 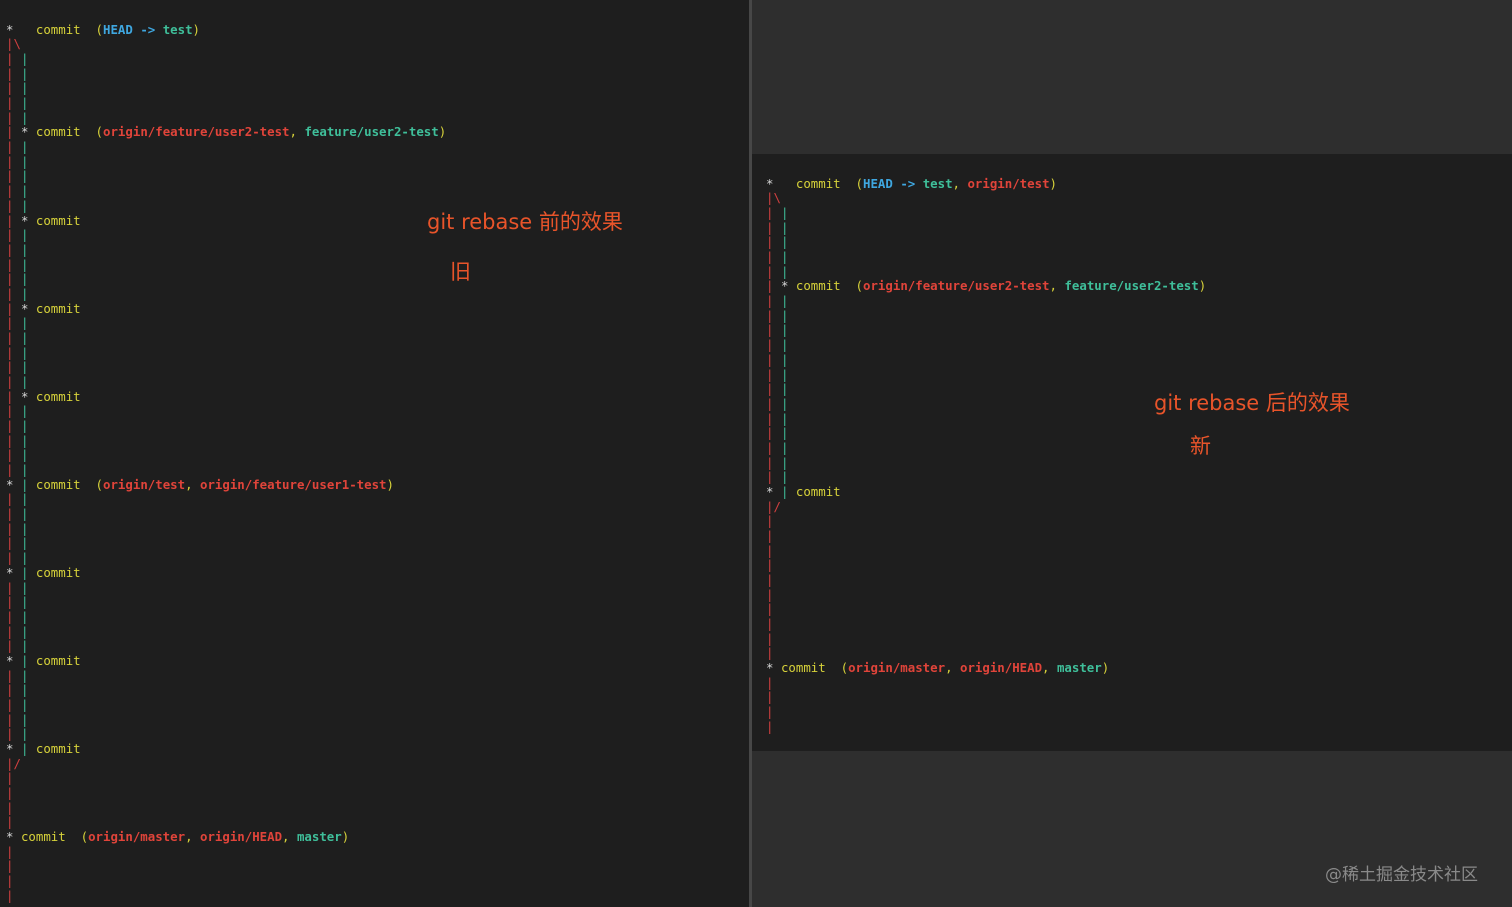 I want to click on ref-paren: (, so click(x=856, y=286).